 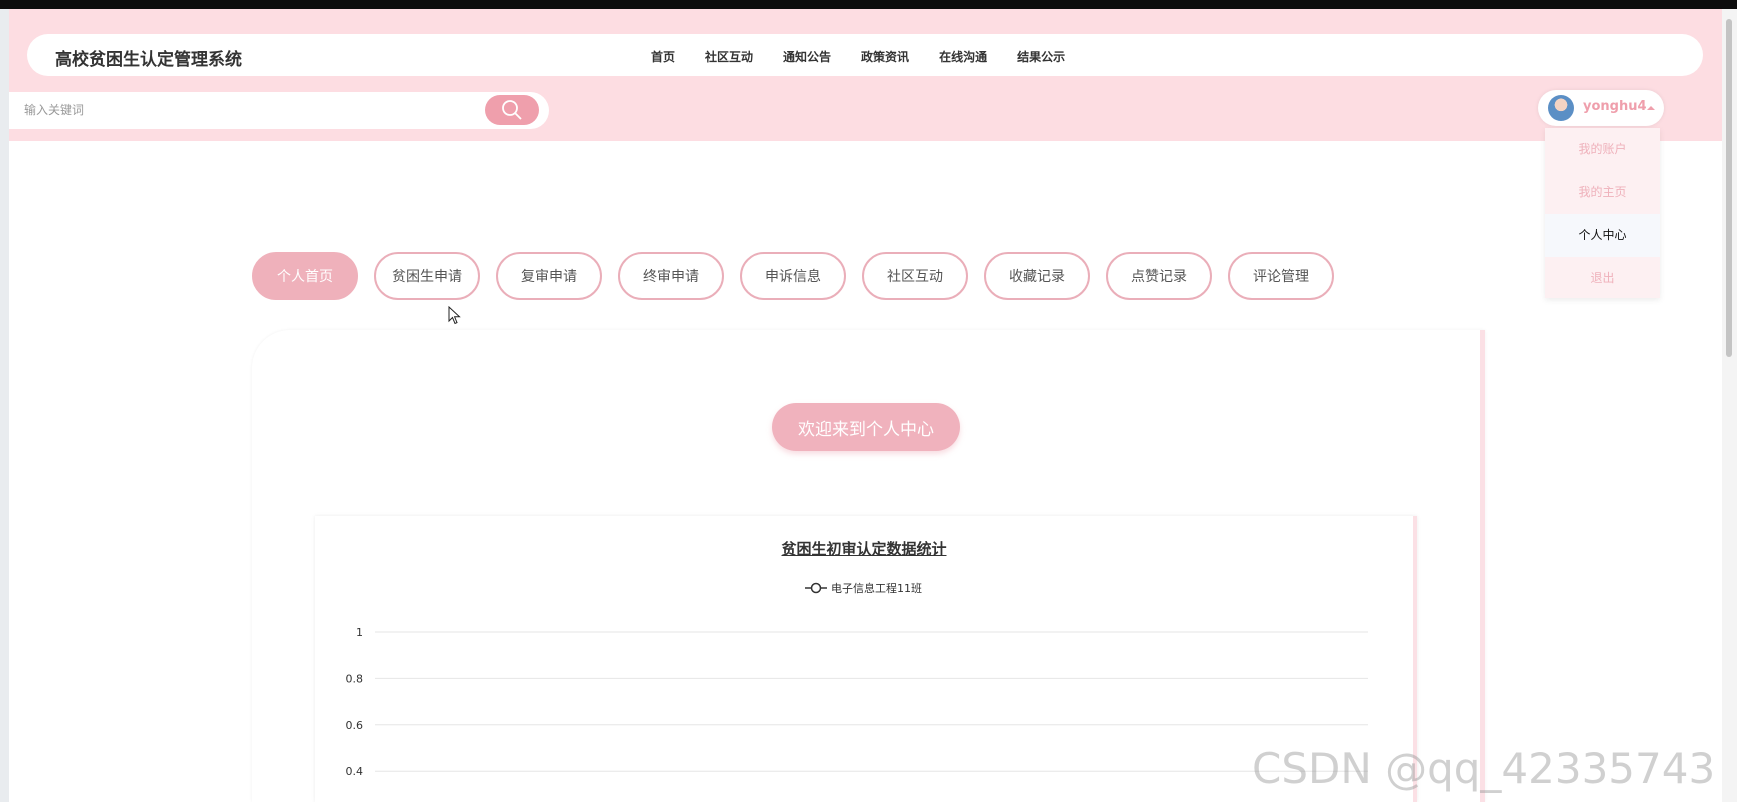 I want to click on tab-likes: 点赞记录, so click(x=1159, y=276).